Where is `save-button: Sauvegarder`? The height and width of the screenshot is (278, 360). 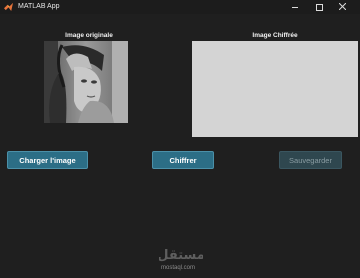 save-button: Sauvegarder is located at coordinates (310, 160).